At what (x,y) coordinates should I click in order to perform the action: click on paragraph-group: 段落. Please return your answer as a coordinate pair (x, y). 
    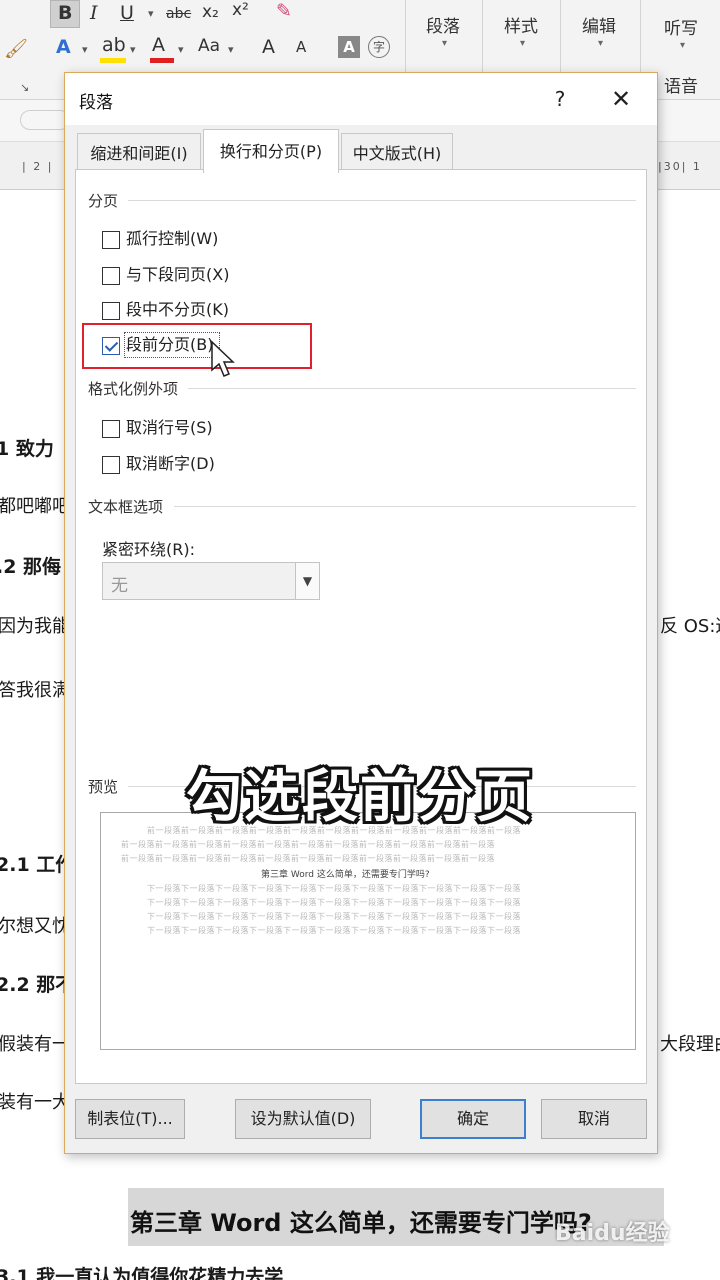
    Looking at the image, I should click on (443, 24).